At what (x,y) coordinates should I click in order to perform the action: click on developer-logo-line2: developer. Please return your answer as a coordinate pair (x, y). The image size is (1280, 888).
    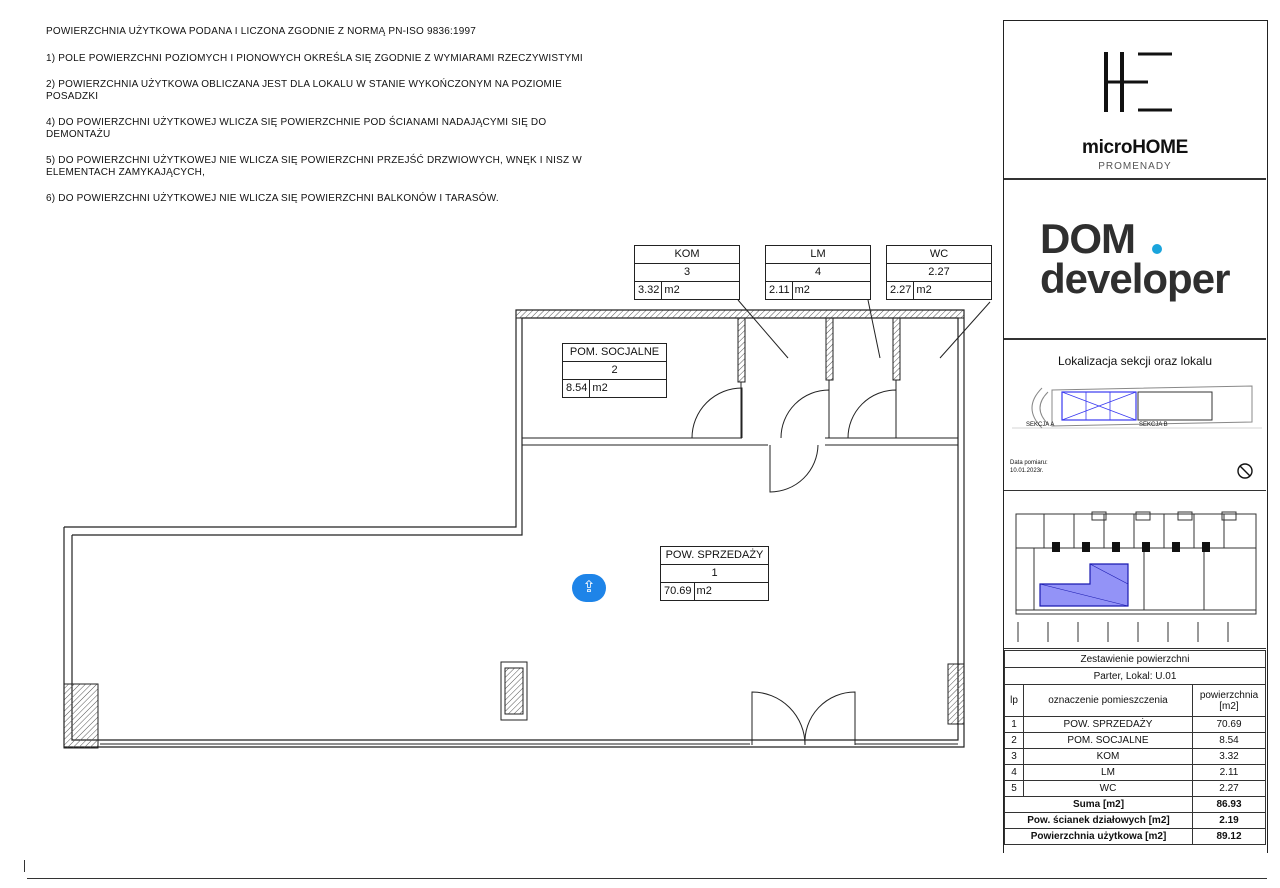
    Looking at the image, I should click on (1135, 278).